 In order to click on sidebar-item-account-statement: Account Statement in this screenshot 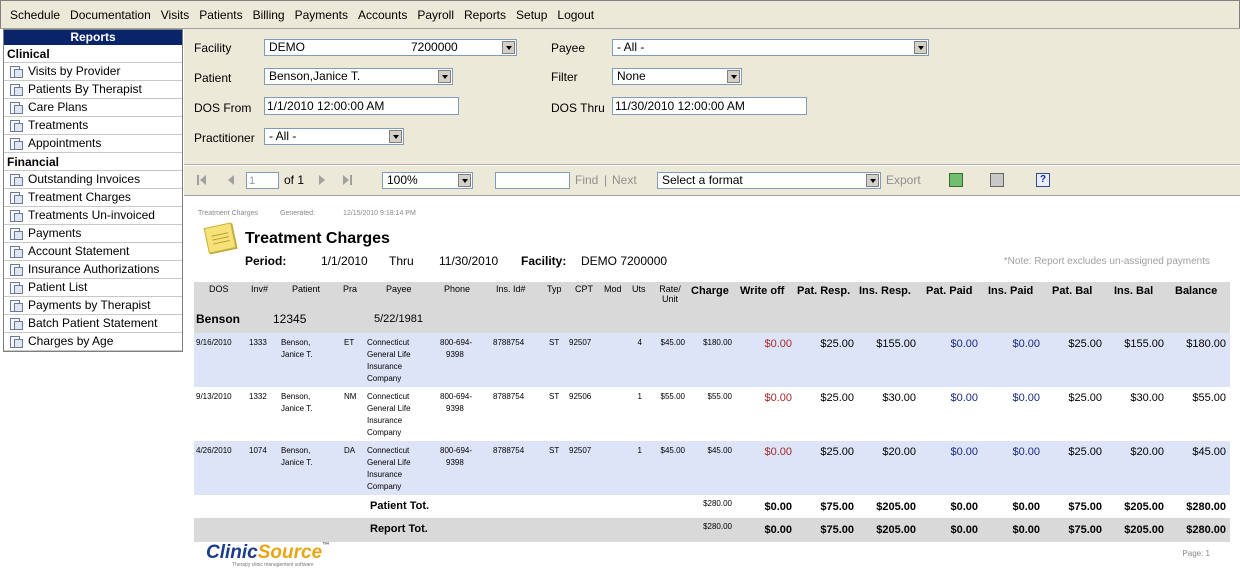, I will do `click(93, 252)`.